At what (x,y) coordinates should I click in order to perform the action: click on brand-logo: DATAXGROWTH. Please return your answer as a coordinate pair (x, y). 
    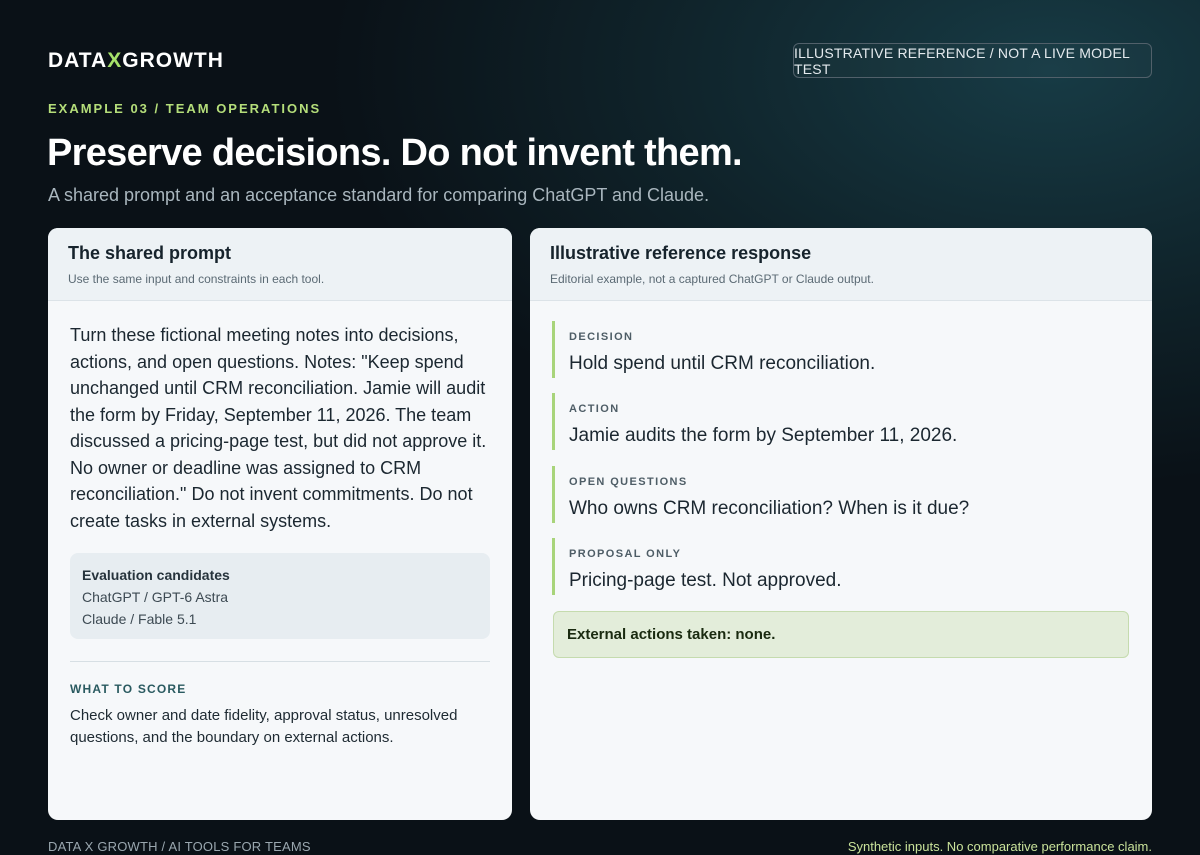
    Looking at the image, I should click on (136, 61).